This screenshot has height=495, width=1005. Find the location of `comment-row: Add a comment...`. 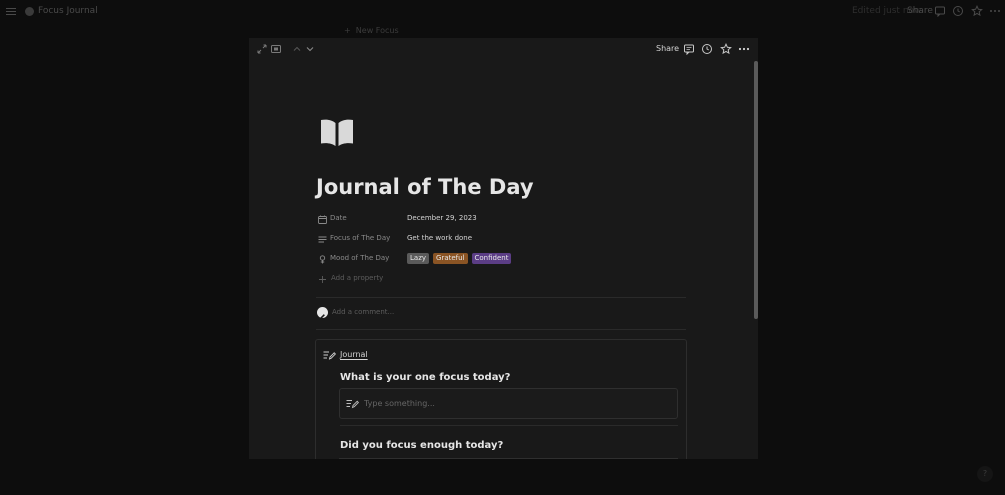

comment-row: Add a comment... is located at coordinates (501, 313).